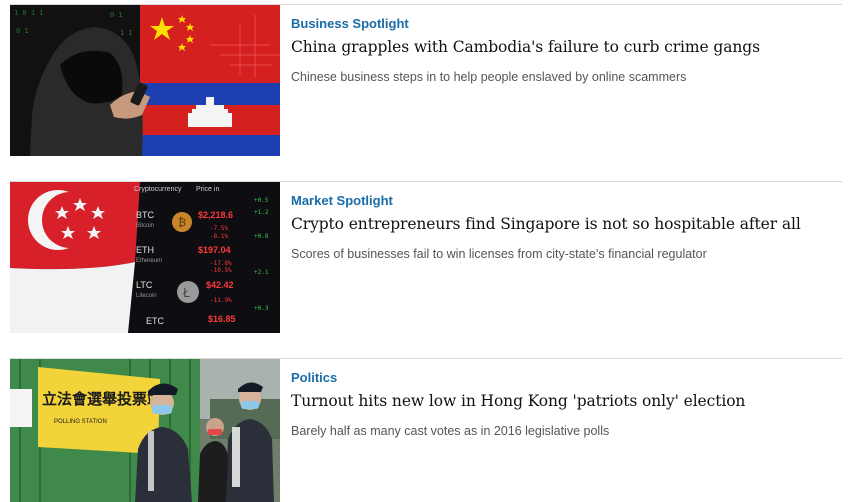 This screenshot has width=848, height=502. Describe the element at coordinates (80, 422) in the screenshot. I see `banner-subtext: POLLING STATION` at that location.